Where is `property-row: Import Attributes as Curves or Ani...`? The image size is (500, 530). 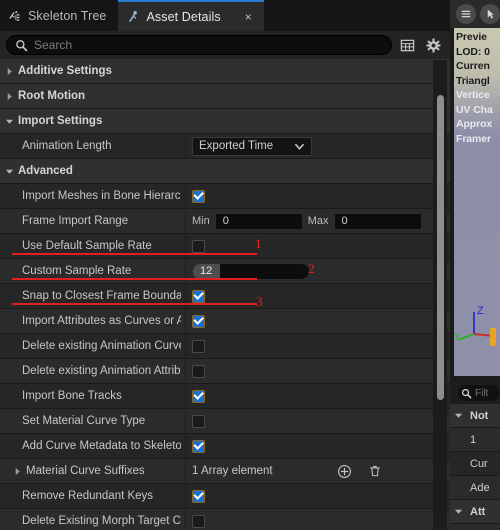
property-row: Import Attributes as Curves or Ani... is located at coordinates (225, 321).